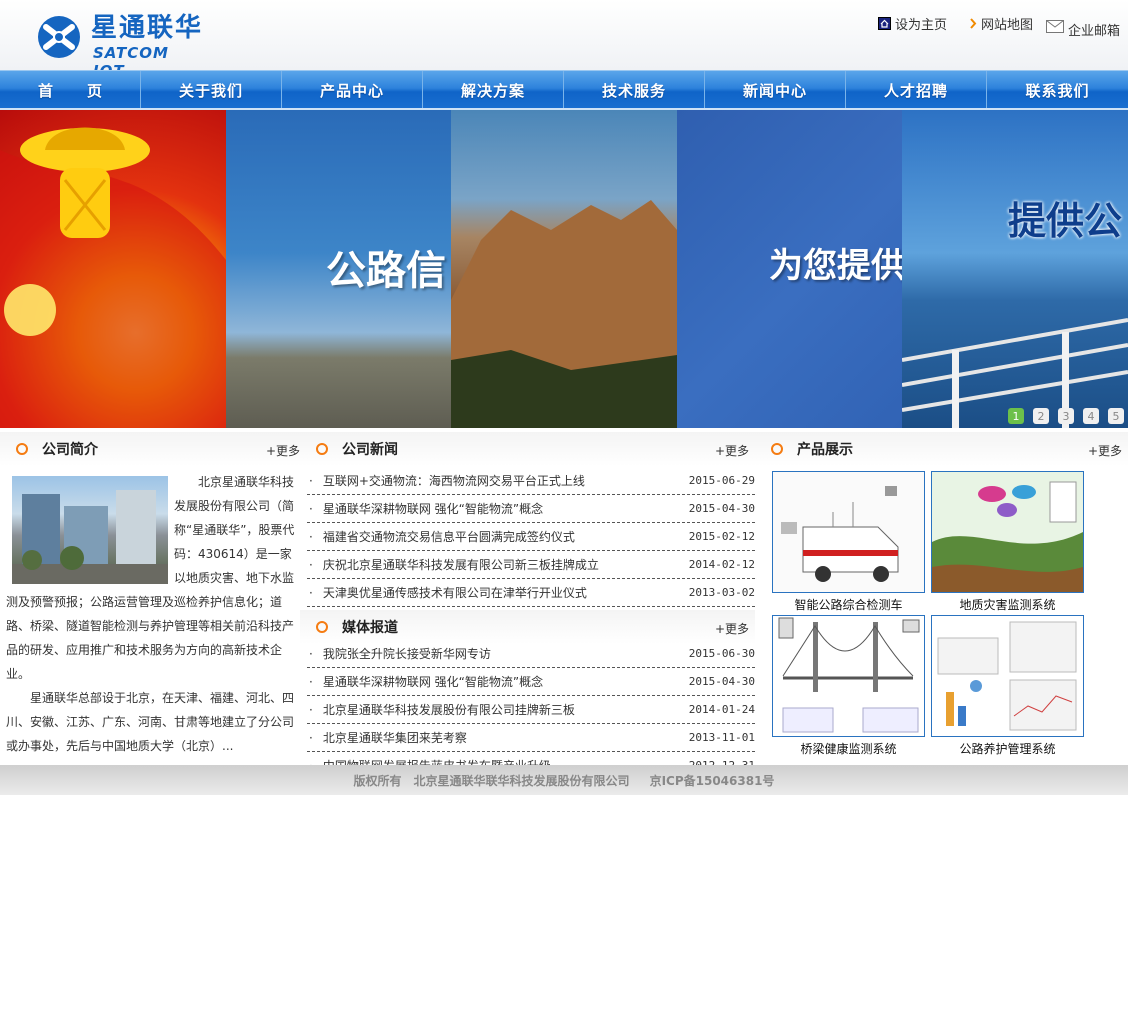  Describe the element at coordinates (59, 37) in the screenshot. I see `logo-mark-icon` at that location.